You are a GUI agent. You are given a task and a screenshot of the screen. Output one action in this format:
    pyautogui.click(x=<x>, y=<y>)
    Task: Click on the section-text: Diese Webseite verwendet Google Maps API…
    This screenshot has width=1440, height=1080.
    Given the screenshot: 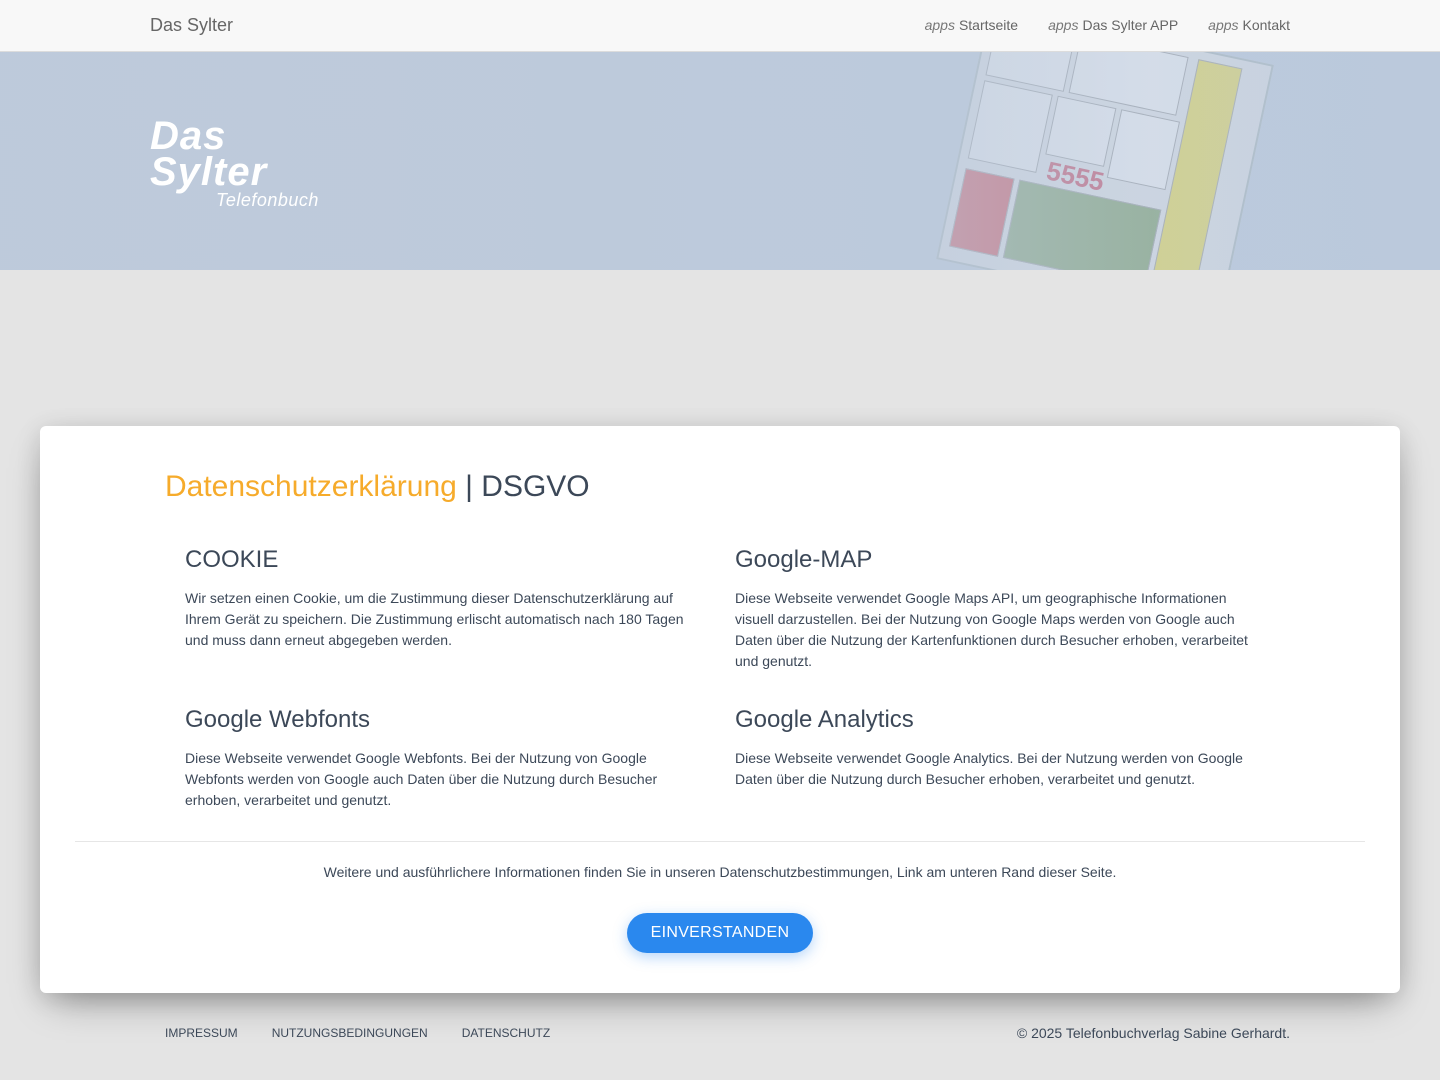 What is the action you would take?
    pyautogui.click(x=991, y=629)
    